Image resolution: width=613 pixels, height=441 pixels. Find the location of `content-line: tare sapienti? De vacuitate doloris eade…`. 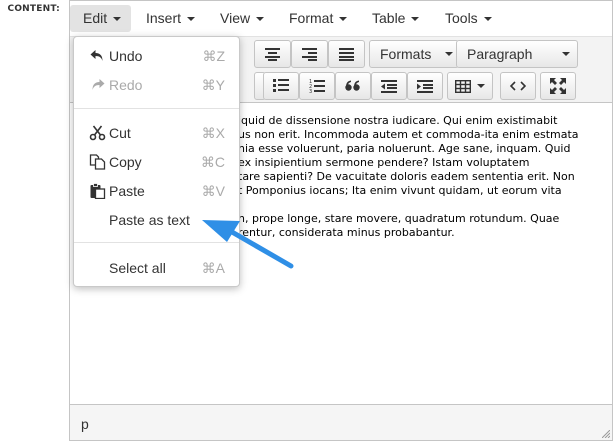

content-line: tare sapienti? De vacuitate doloris eade… is located at coordinates (406, 176).